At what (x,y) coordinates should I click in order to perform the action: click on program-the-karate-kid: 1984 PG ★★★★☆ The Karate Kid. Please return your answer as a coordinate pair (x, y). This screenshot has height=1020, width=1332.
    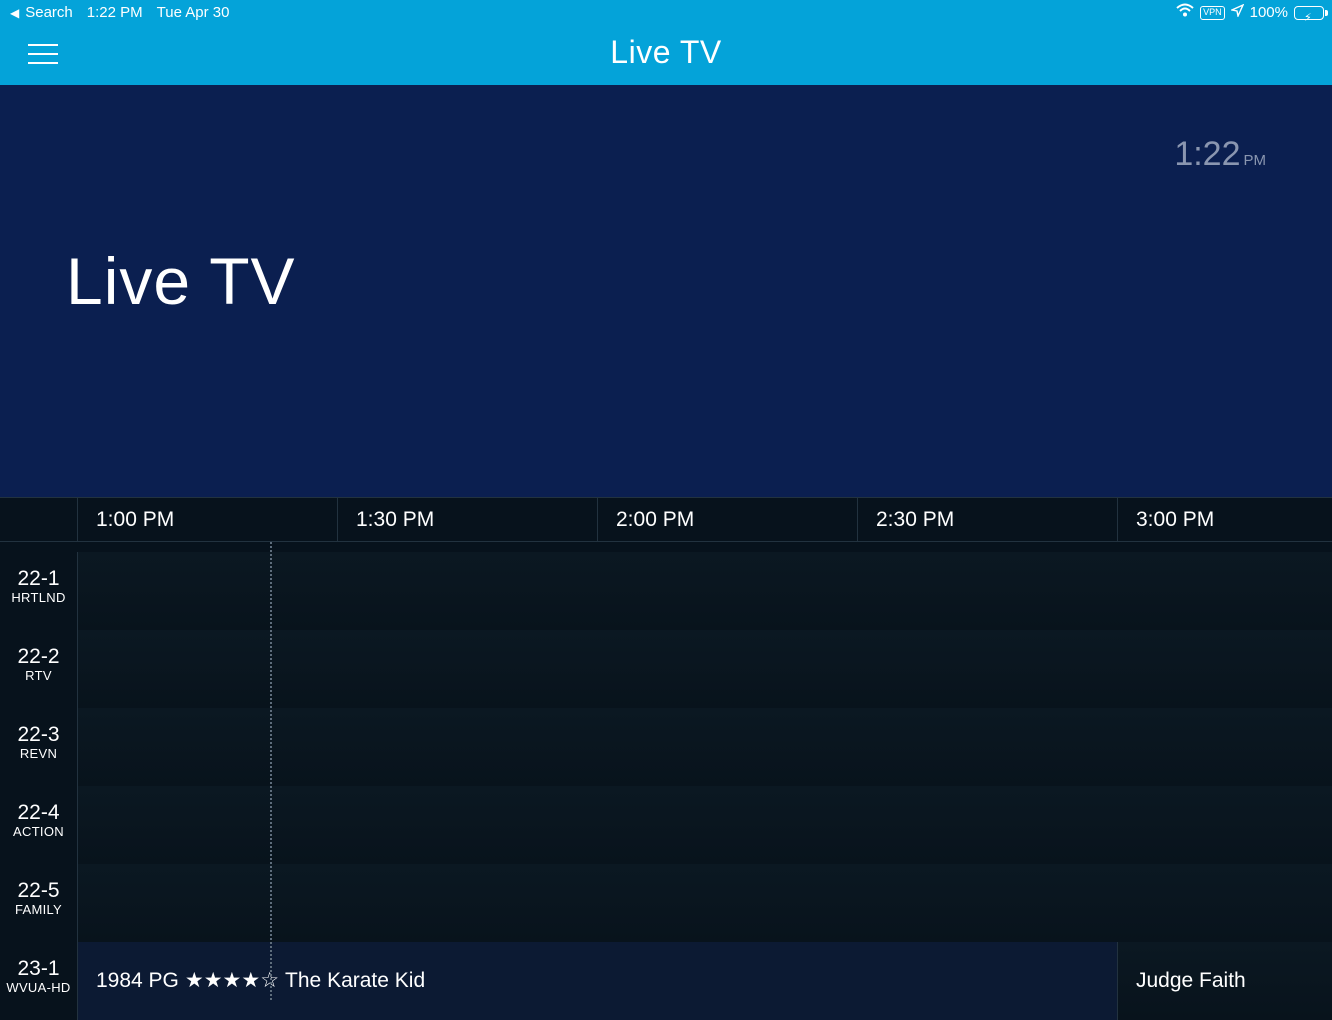
    Looking at the image, I should click on (598, 981).